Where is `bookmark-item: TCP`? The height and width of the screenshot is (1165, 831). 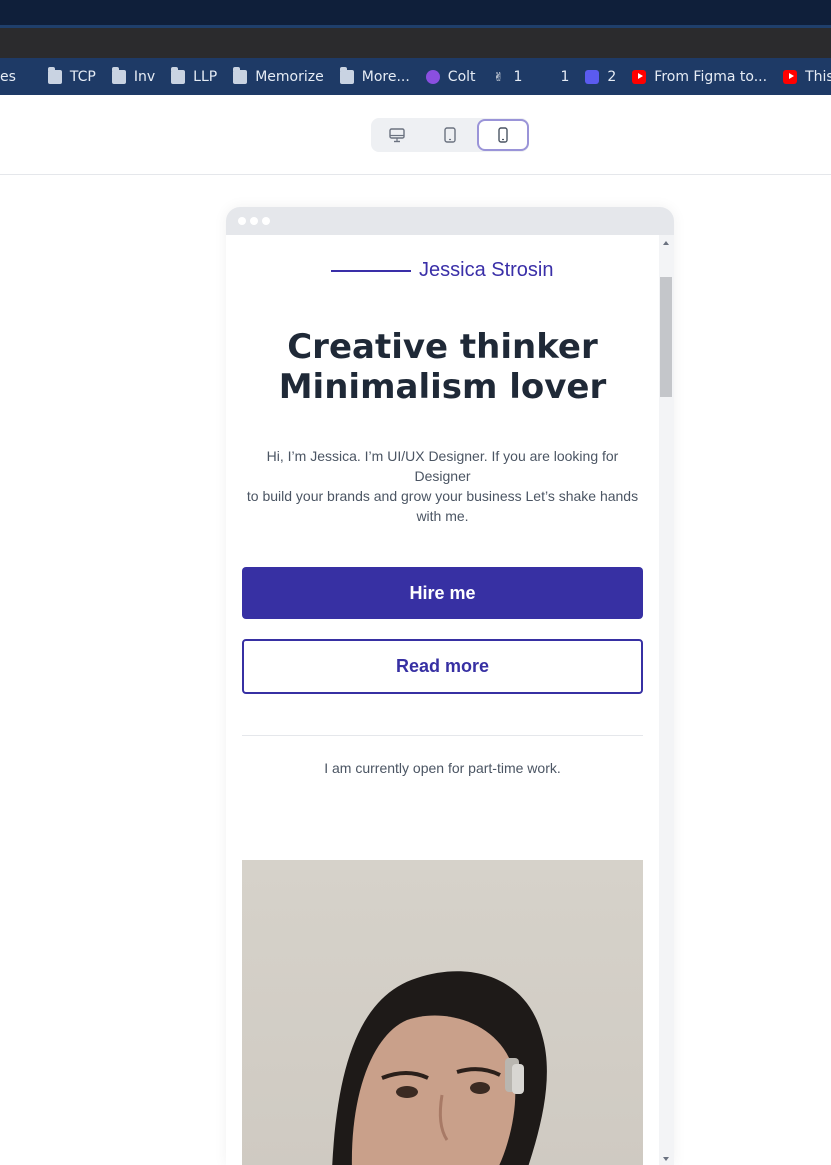
bookmark-item: TCP is located at coordinates (71, 75).